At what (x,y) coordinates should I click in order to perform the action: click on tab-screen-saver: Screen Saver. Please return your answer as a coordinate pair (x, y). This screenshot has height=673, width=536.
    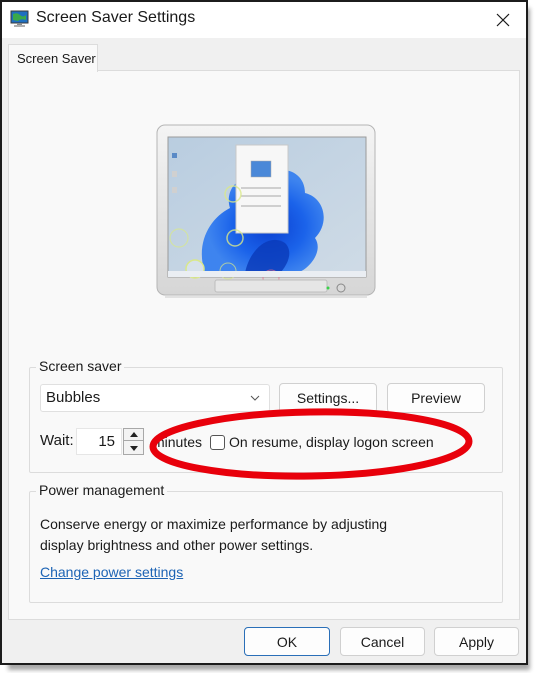
    Looking at the image, I should click on (53, 58).